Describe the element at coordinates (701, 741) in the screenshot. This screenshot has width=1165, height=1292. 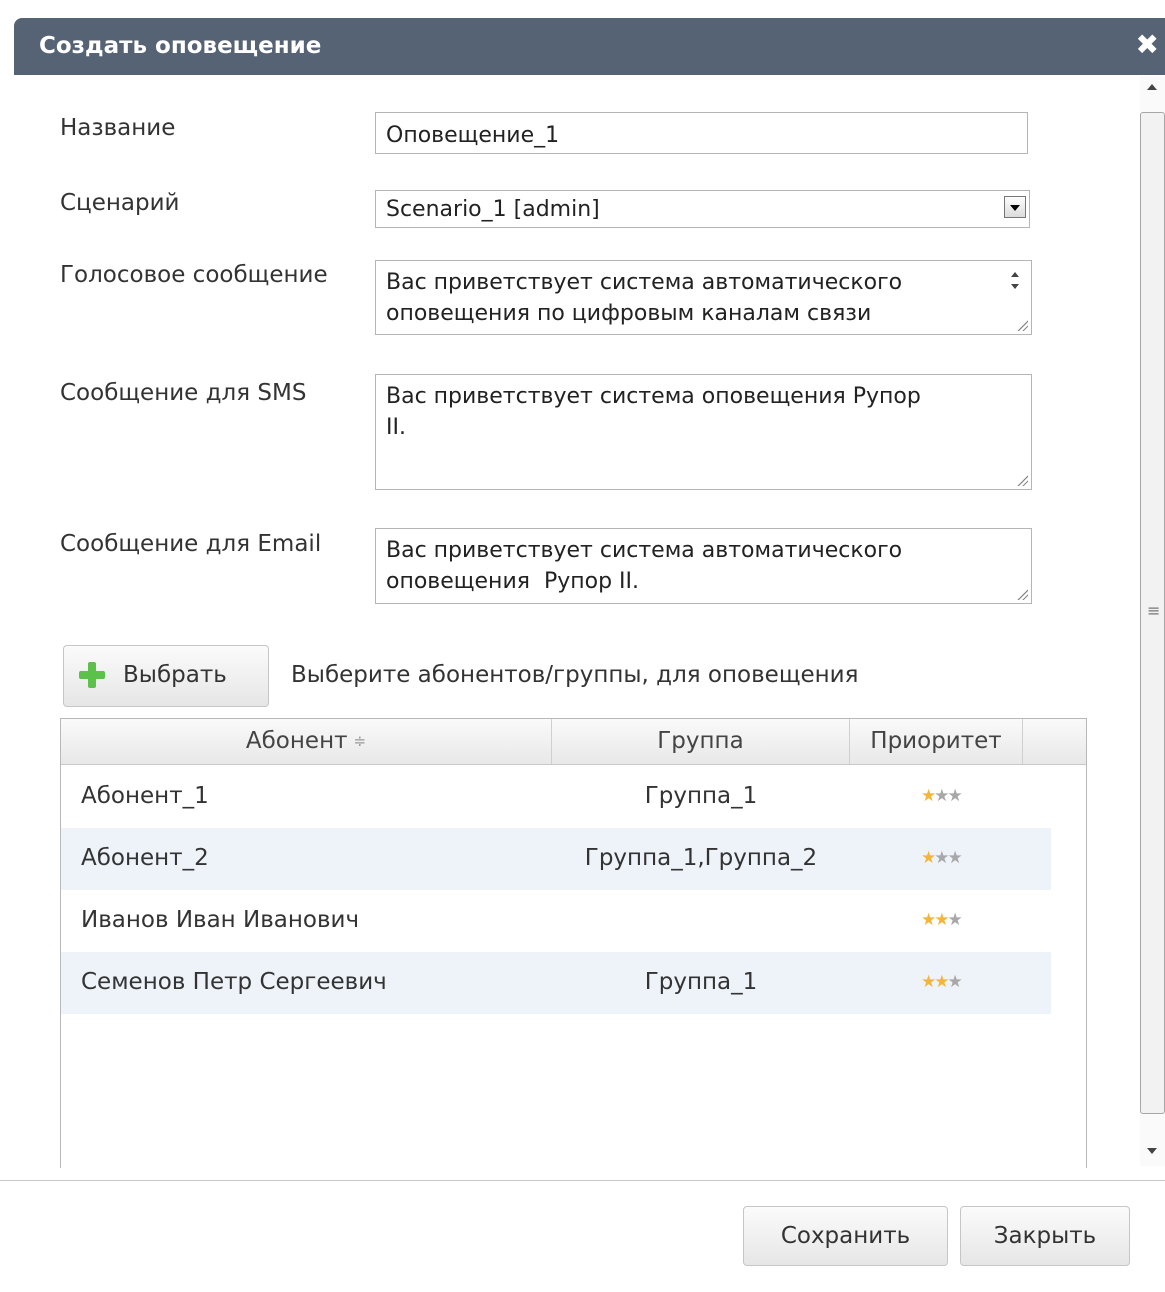
I see `column-header-group: Группа` at that location.